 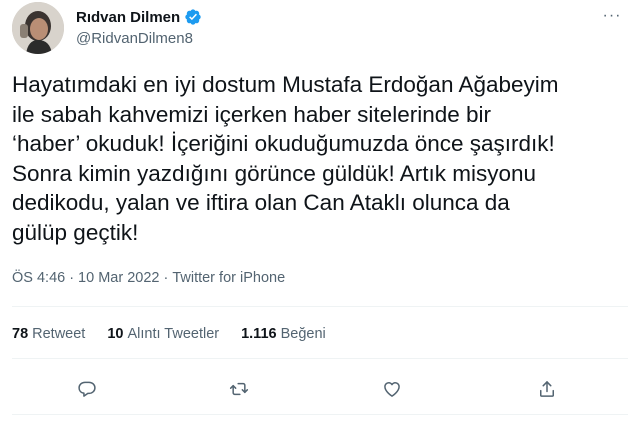 I want to click on user-info: Rıdvan Dilmen @RidvanDilmen8, so click(x=139, y=26).